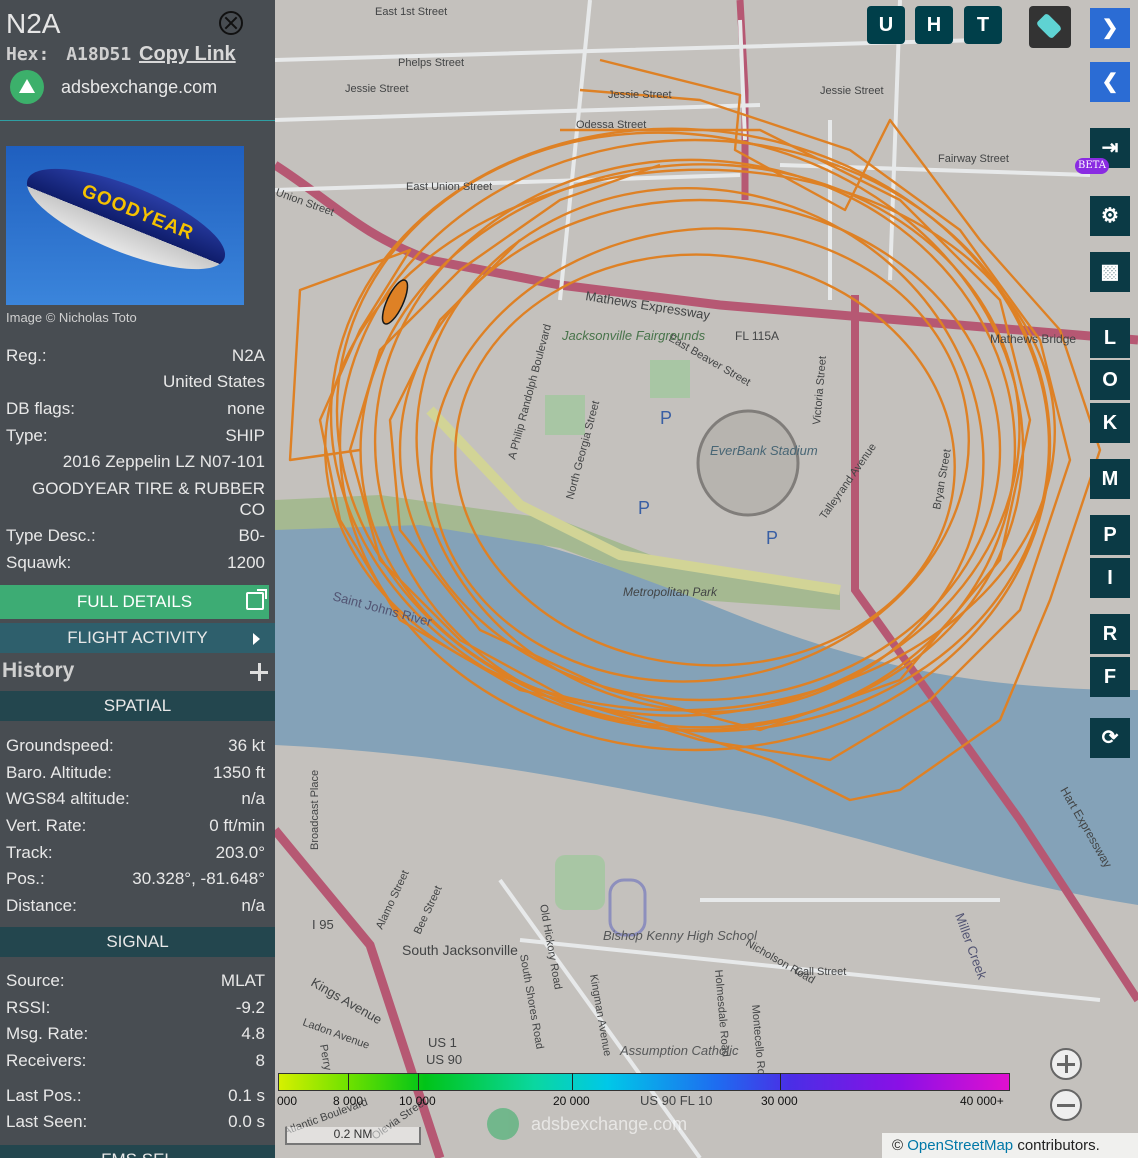  Describe the element at coordinates (1092, 166) in the screenshot. I see `beta-badge: BETA` at that location.